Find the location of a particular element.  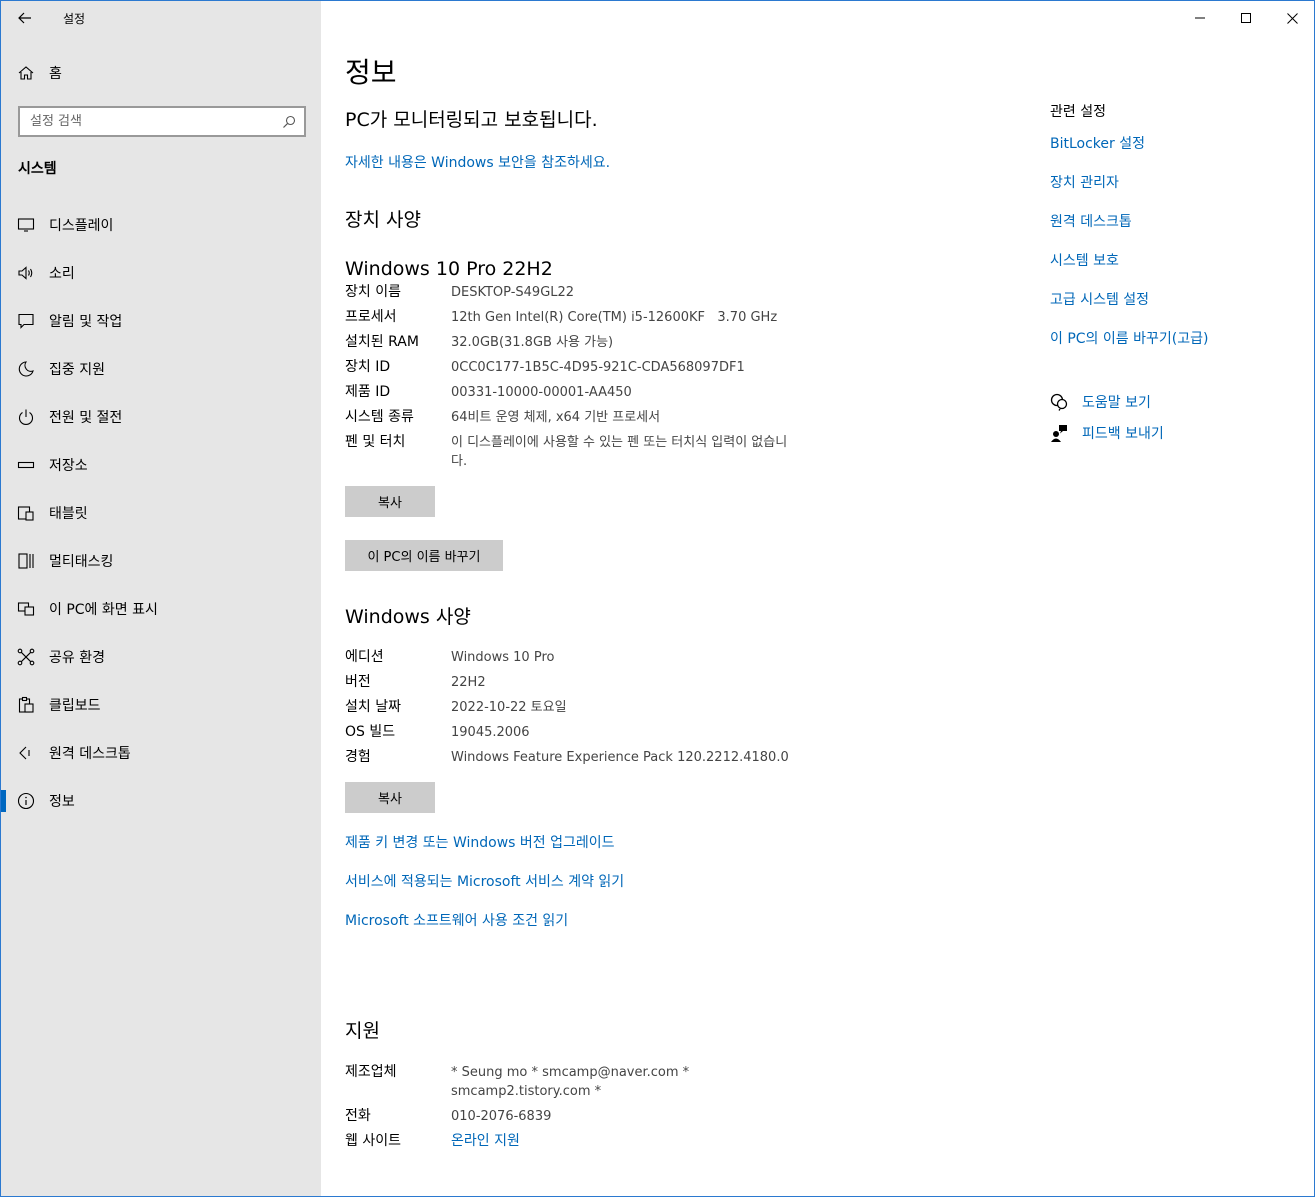

home-label: 홈 is located at coordinates (55, 74).